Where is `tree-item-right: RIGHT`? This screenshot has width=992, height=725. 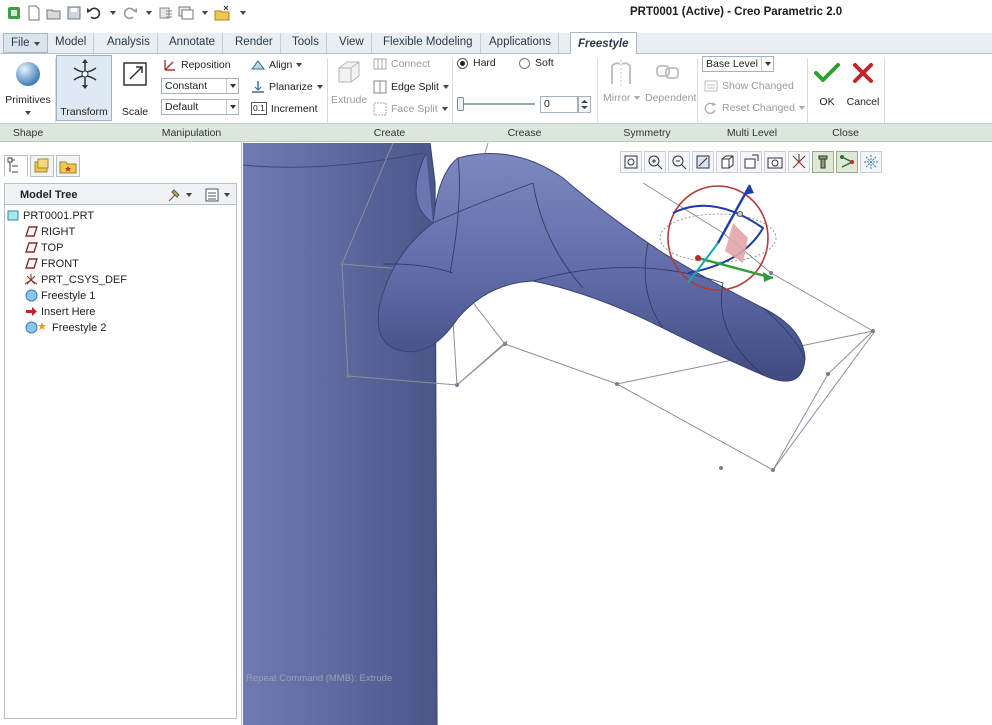 tree-item-right: RIGHT is located at coordinates (50, 231).